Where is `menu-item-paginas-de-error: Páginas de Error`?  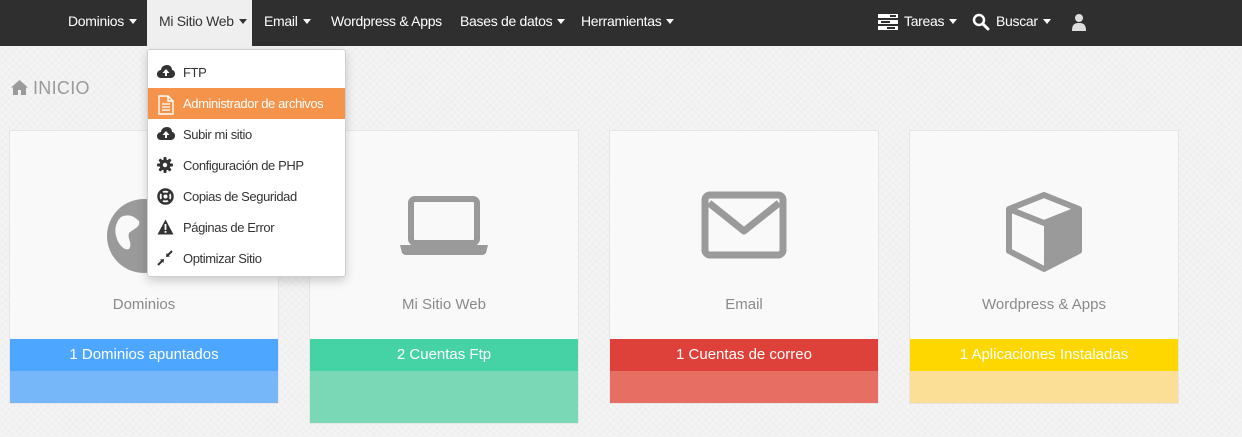
menu-item-paginas-de-error: Páginas de Error is located at coordinates (246, 227).